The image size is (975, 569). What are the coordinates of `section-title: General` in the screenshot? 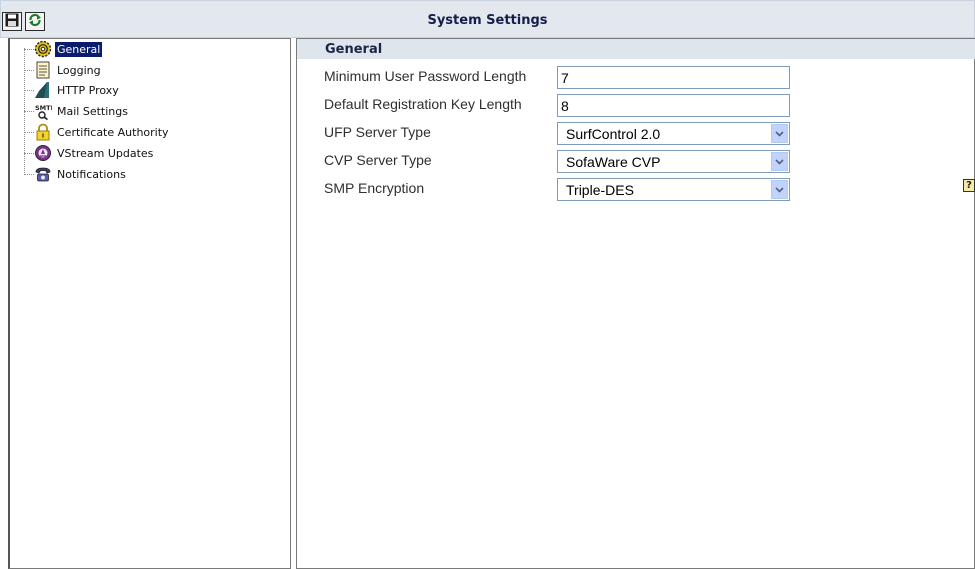 It's located at (354, 49).